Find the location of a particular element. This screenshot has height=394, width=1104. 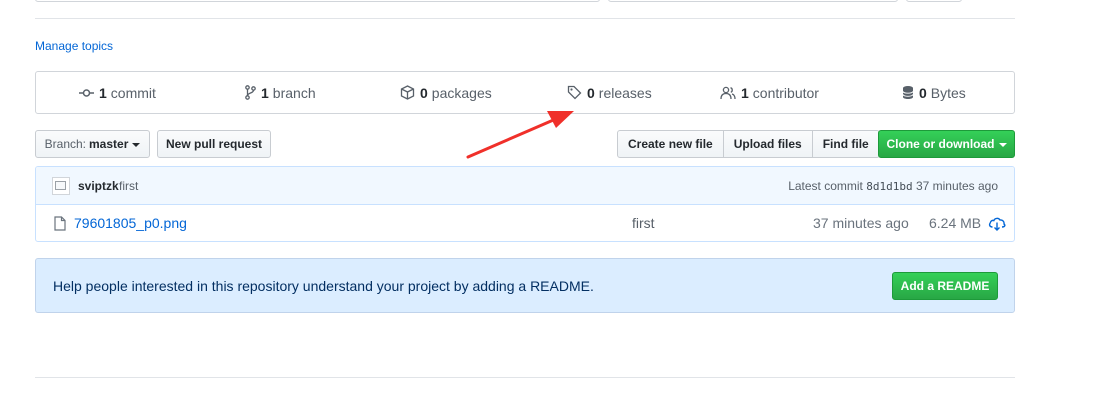

file-actions-group: Create new file Upload files Find file is located at coordinates (748, 144).